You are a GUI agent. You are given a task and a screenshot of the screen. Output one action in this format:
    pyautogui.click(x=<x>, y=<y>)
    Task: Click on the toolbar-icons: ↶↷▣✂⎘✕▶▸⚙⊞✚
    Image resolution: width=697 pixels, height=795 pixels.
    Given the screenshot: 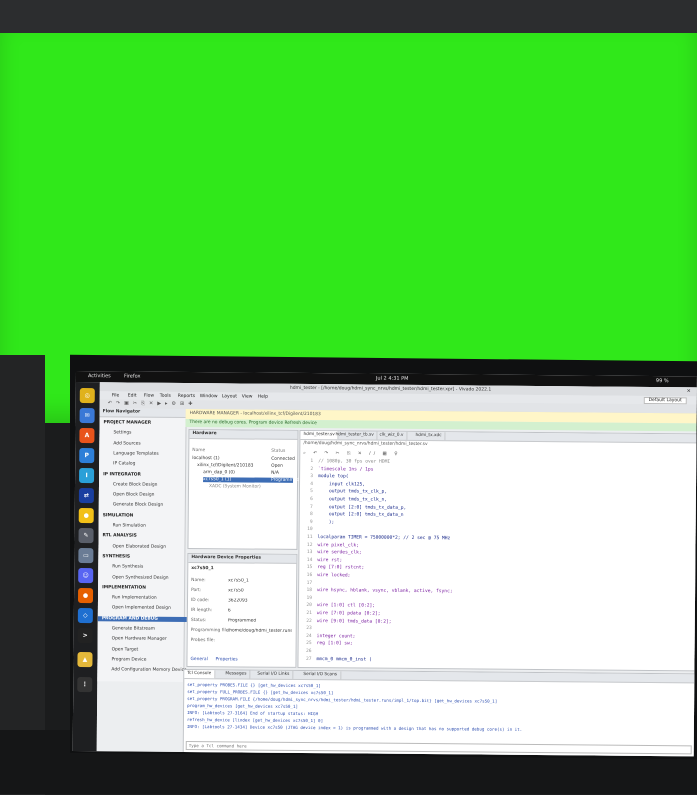 What is the action you would take?
    pyautogui.click(x=152, y=403)
    